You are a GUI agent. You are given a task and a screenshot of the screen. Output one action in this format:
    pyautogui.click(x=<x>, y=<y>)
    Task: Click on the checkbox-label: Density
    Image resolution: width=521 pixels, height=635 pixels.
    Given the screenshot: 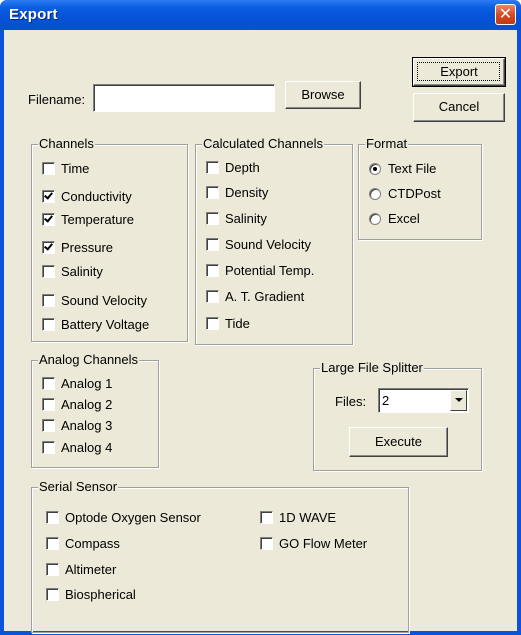 What is the action you would take?
    pyautogui.click(x=247, y=192)
    